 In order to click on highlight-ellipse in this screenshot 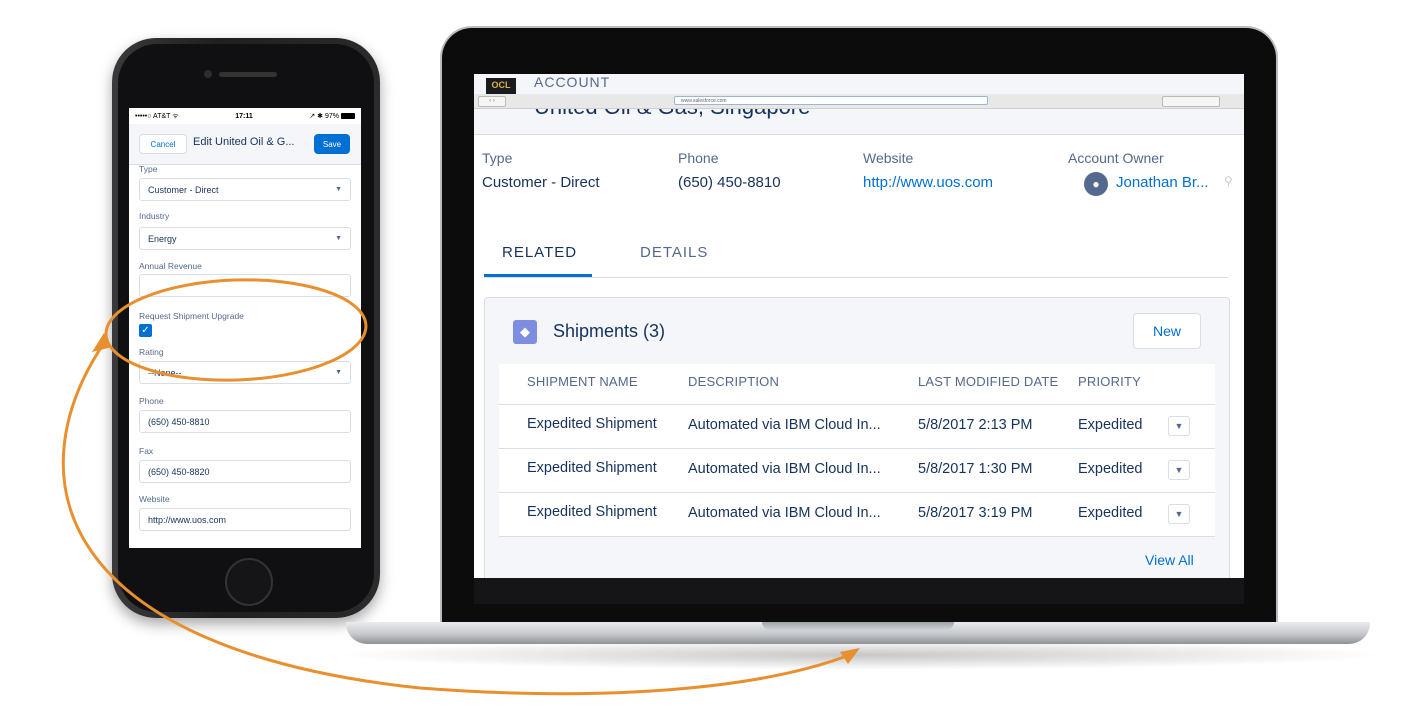, I will do `click(236, 330)`.